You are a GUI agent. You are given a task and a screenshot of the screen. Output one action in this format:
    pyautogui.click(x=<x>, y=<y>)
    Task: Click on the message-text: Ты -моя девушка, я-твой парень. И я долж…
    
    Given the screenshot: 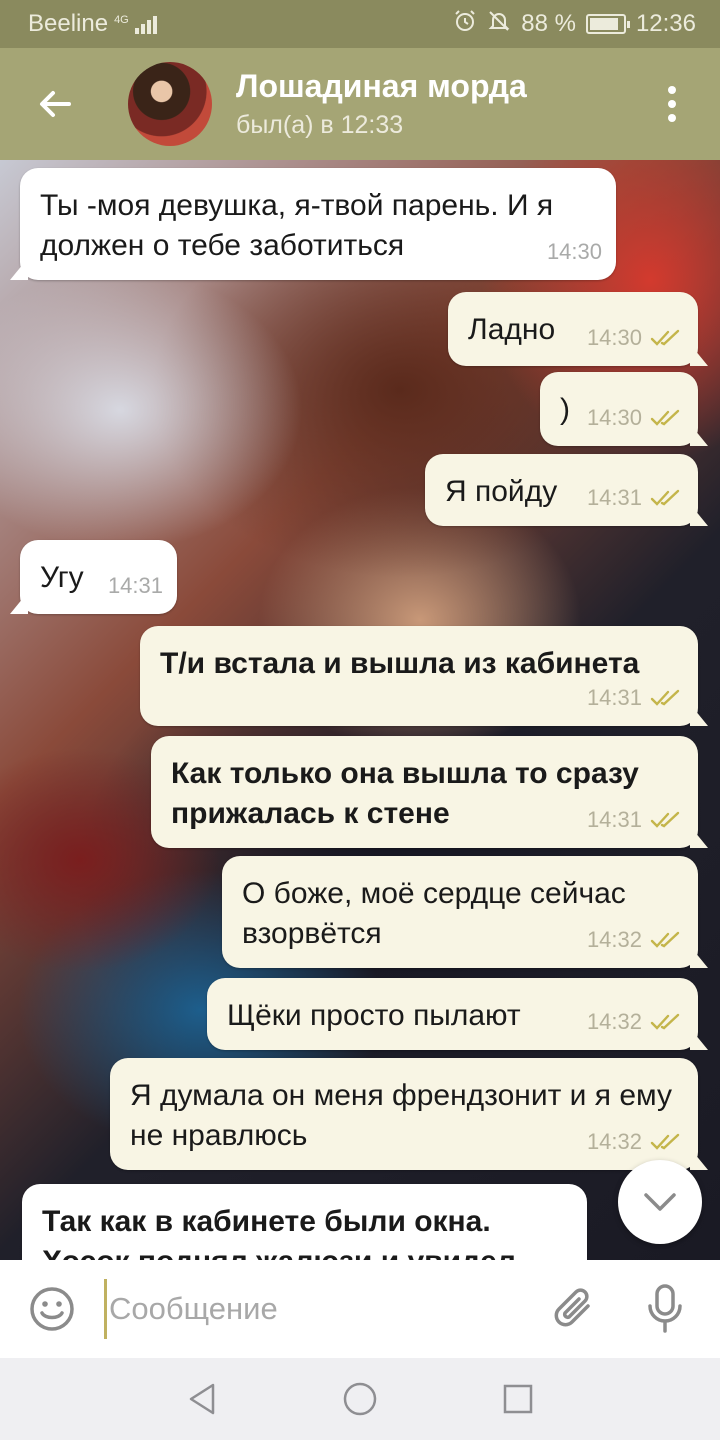 What is the action you would take?
    pyautogui.click(x=297, y=225)
    